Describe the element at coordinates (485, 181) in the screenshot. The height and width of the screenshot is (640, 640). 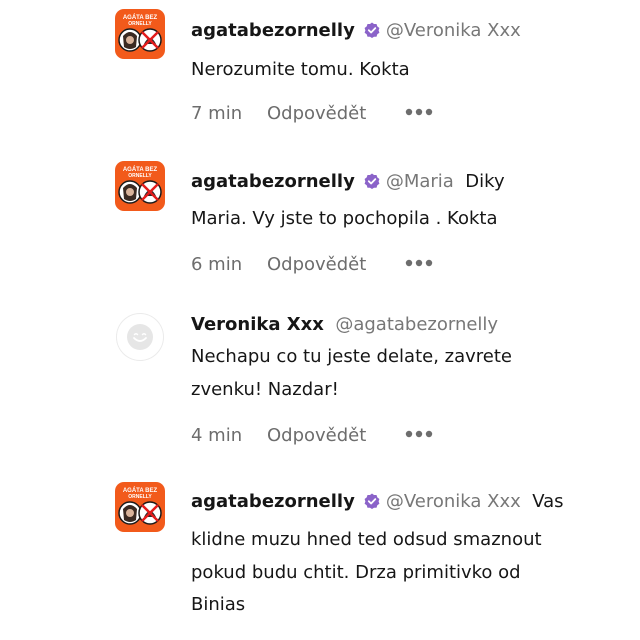
I see `comment-text: Diky` at that location.